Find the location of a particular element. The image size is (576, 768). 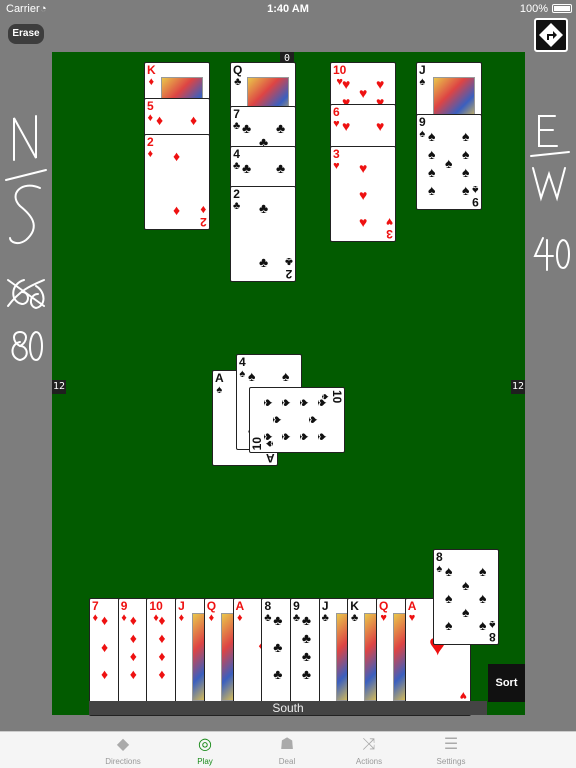

card-corner-index: 2 ♦ is located at coordinates (150, 148).